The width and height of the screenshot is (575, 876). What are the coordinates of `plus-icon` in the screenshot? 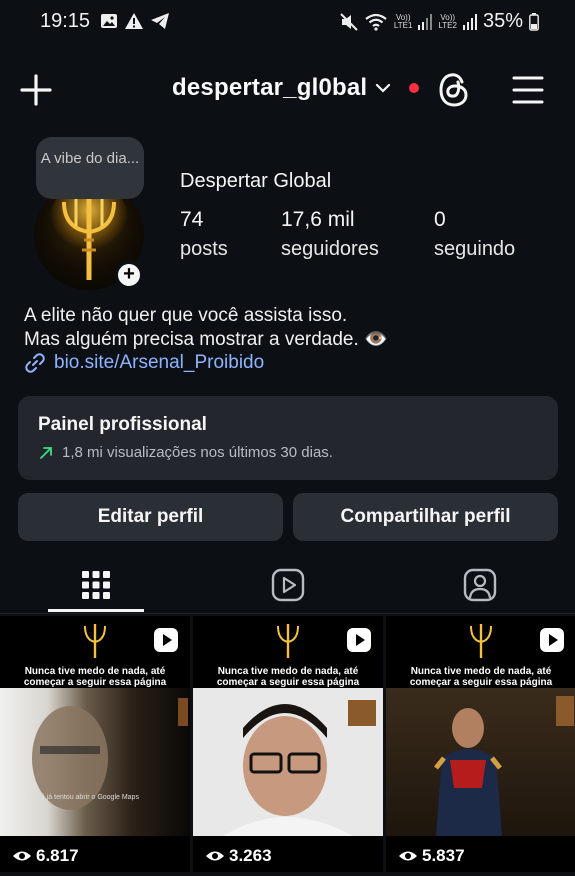 It's located at (36, 90).